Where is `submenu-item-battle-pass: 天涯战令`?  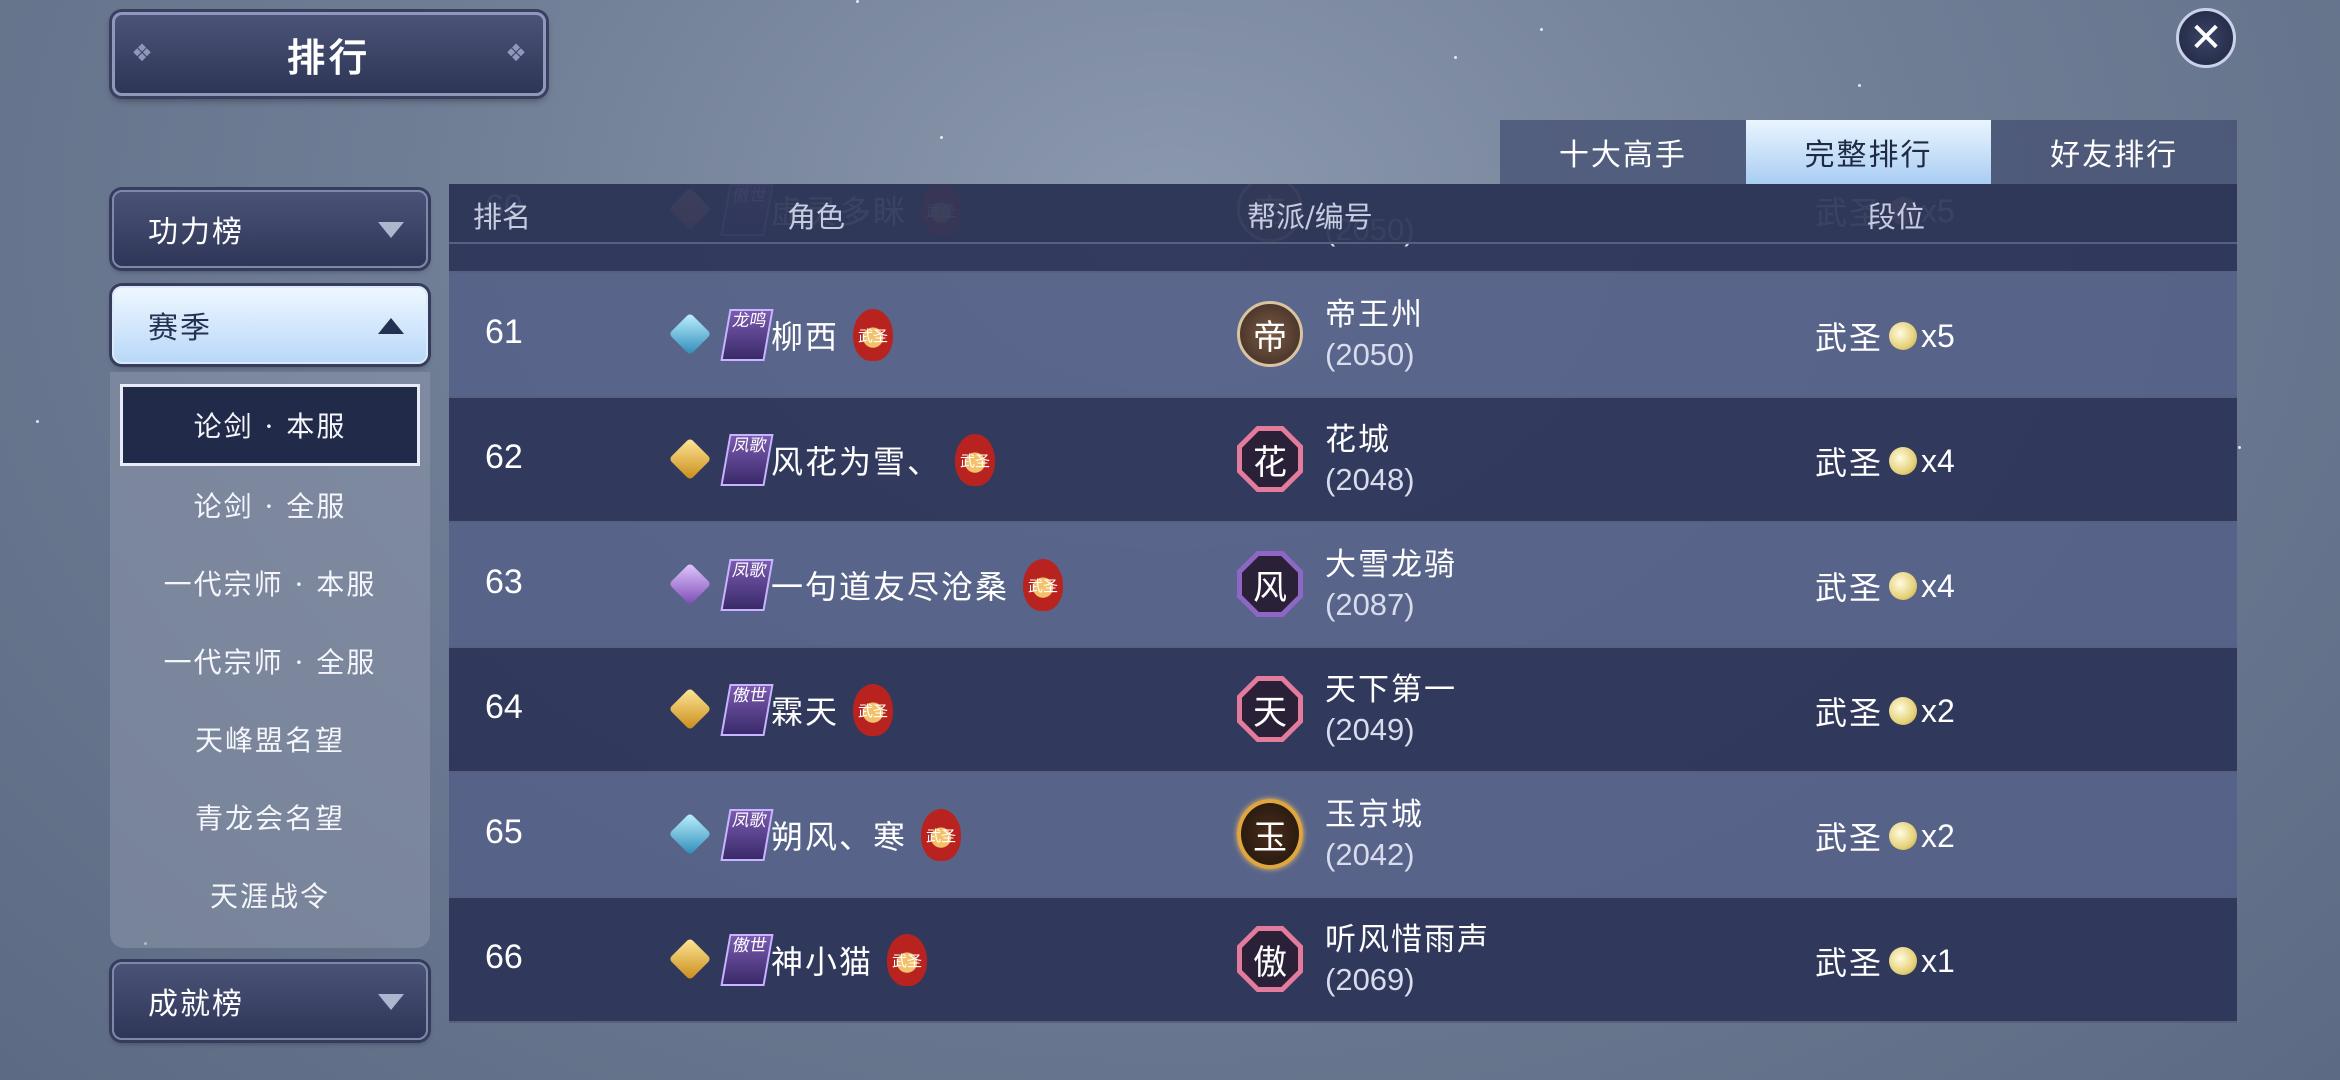 submenu-item-battle-pass: 天涯战令 is located at coordinates (270, 895).